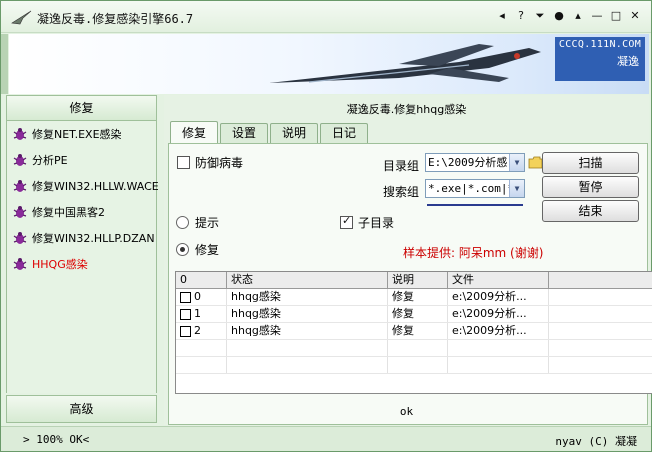 The width and height of the screenshot is (652, 452). What do you see at coordinates (406, 411) in the screenshot?
I see `scan-status: ok` at bounding box center [406, 411].